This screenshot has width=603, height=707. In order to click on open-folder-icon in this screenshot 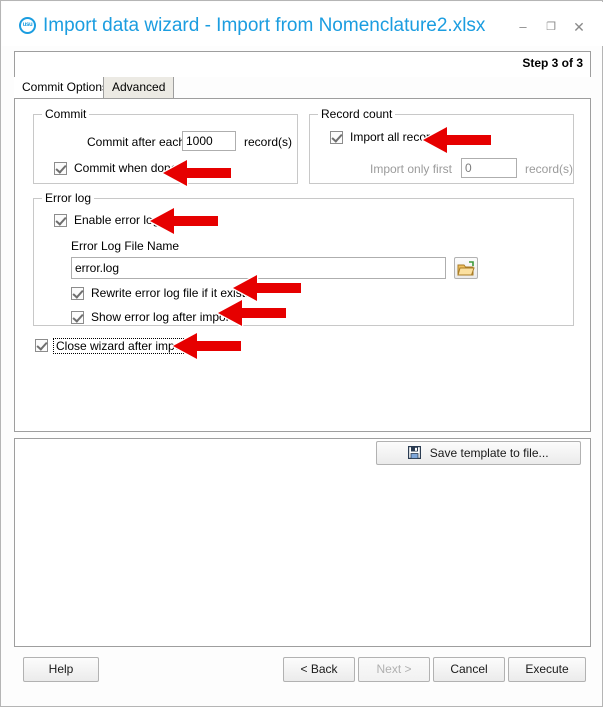, I will do `click(466, 268)`.